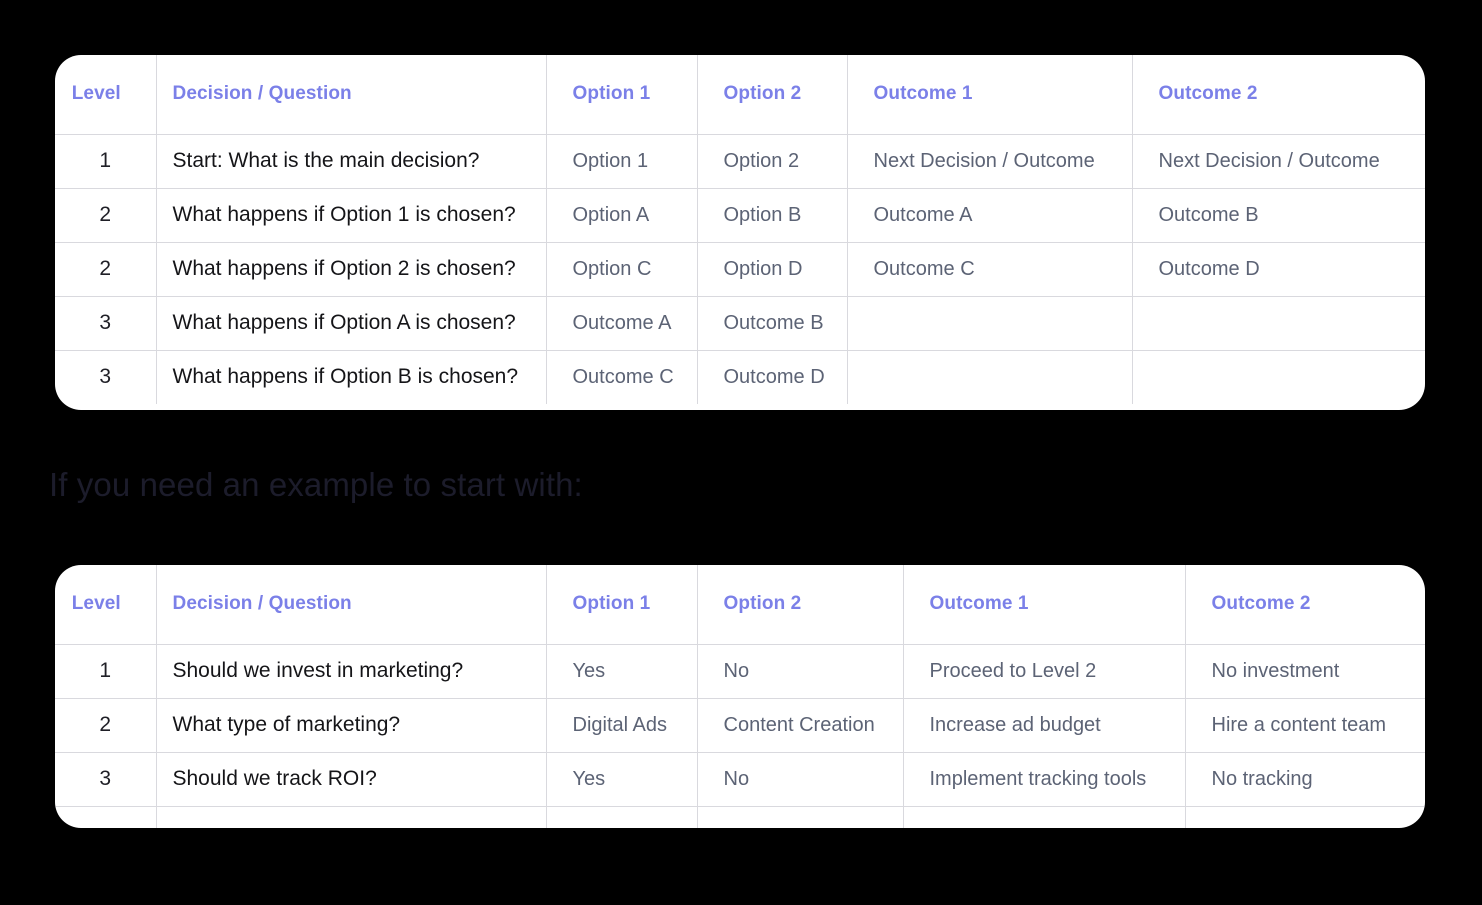 The image size is (1482, 905). What do you see at coordinates (1278, 161) in the screenshot?
I see `cell-outcome-2: Next Decision / Outcome` at bounding box center [1278, 161].